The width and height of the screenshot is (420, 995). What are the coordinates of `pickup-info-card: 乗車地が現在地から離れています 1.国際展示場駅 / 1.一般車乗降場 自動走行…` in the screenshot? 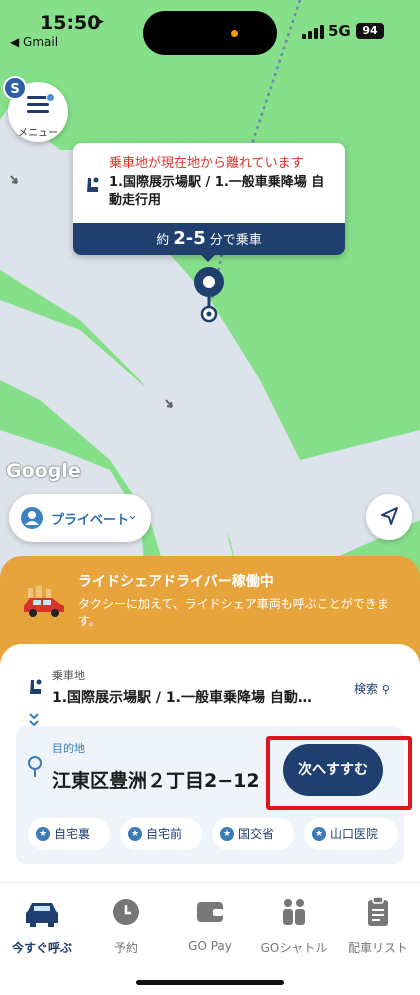 It's located at (209, 199).